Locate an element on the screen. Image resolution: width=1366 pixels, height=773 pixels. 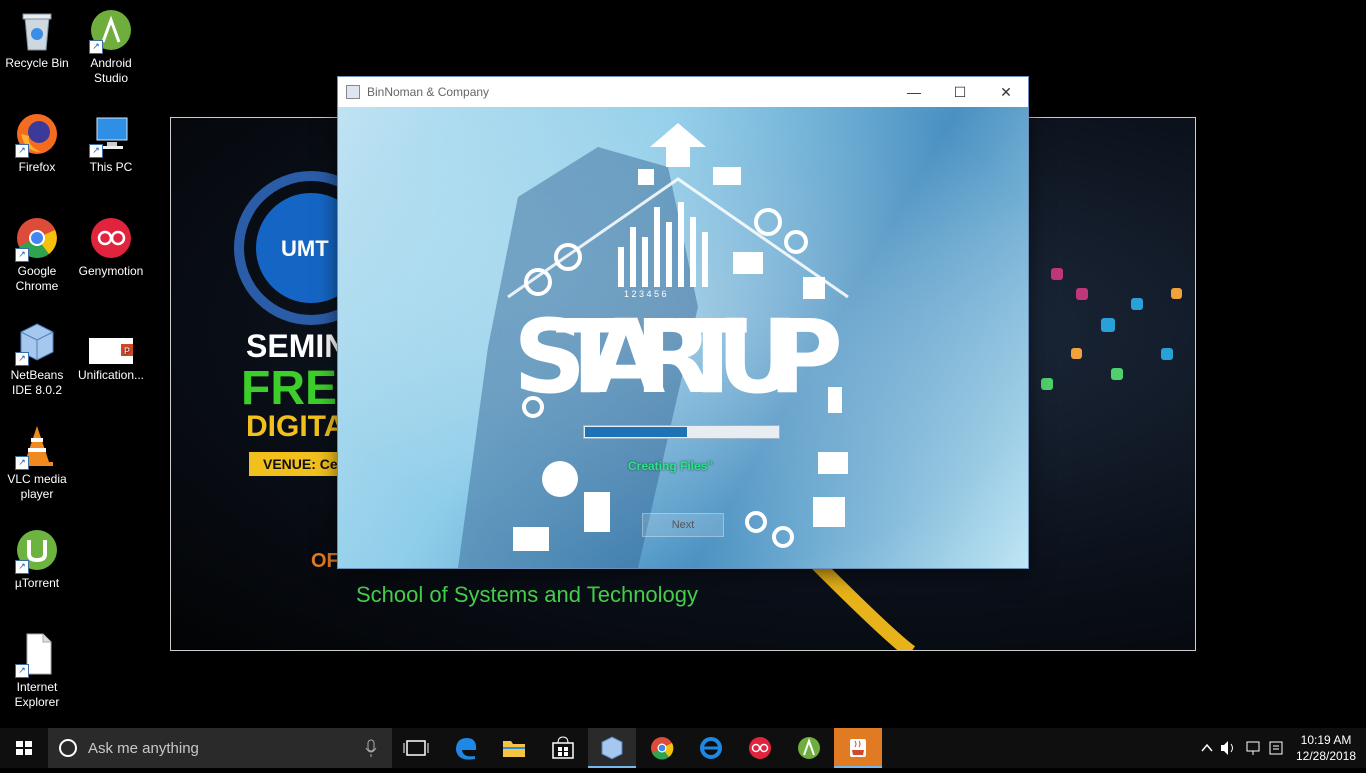
desktop-icon-label: Firefox is located at coordinates (37, 167).